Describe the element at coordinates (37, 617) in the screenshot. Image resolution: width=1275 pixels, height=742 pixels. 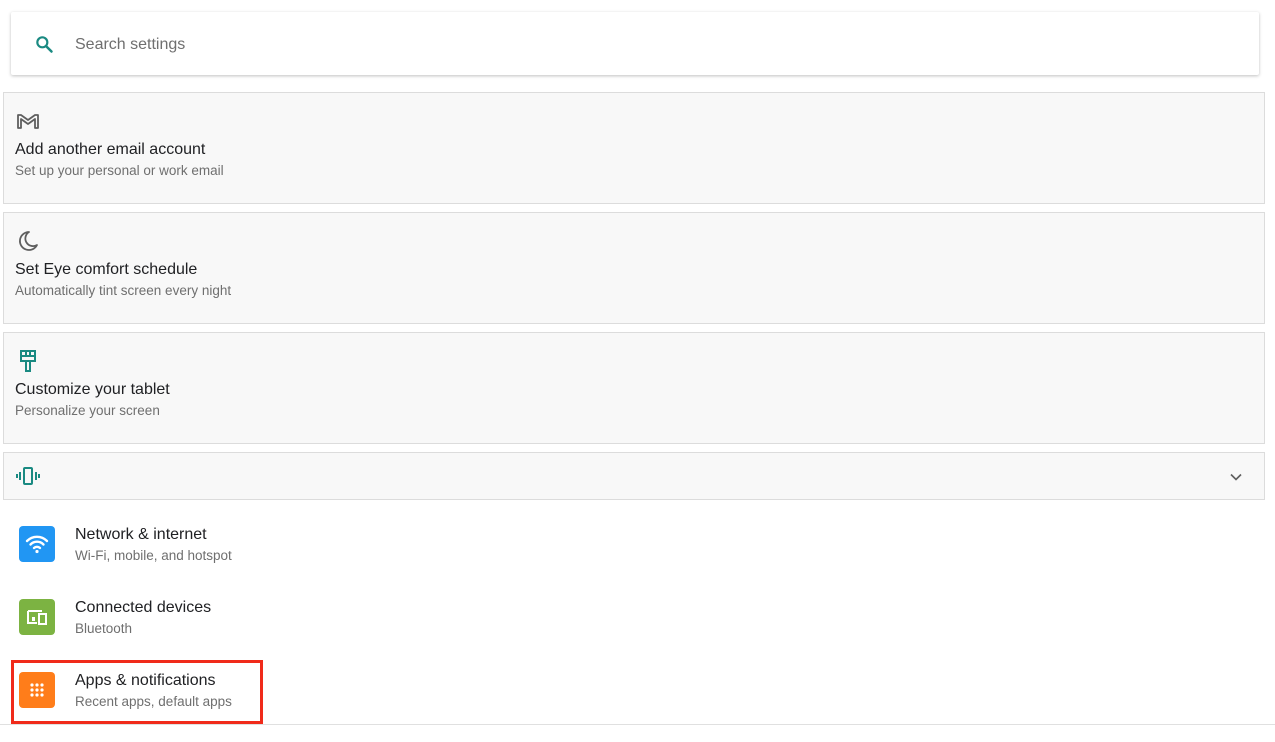
I see `devices-icon` at that location.